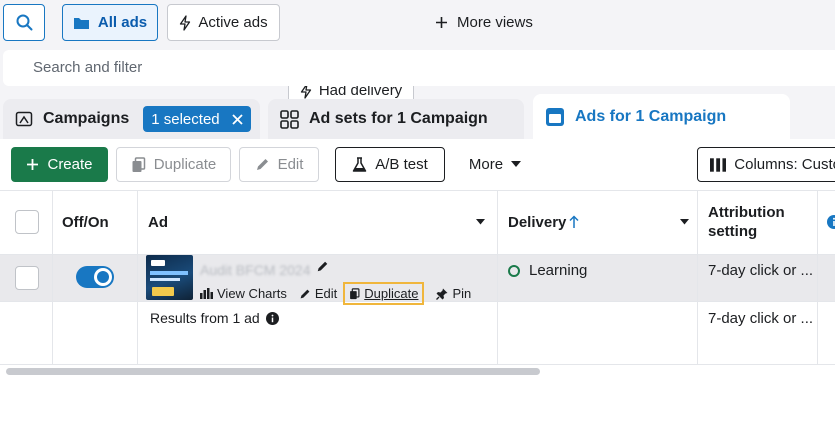 This screenshot has width=835, height=439. What do you see at coordinates (341, 293) in the screenshot?
I see `ad-row-actions: View Charts Edit Duplicate Pin` at bounding box center [341, 293].